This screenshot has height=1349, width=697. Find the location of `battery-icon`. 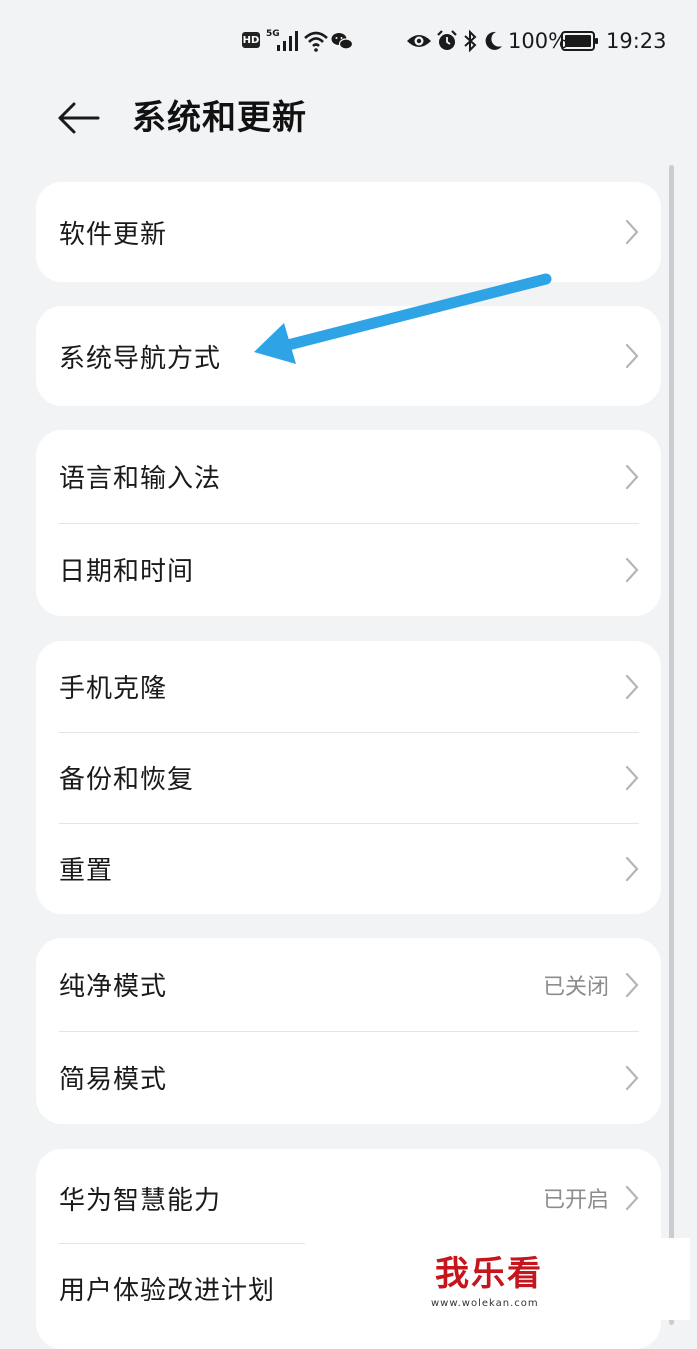

battery-icon is located at coordinates (580, 41).